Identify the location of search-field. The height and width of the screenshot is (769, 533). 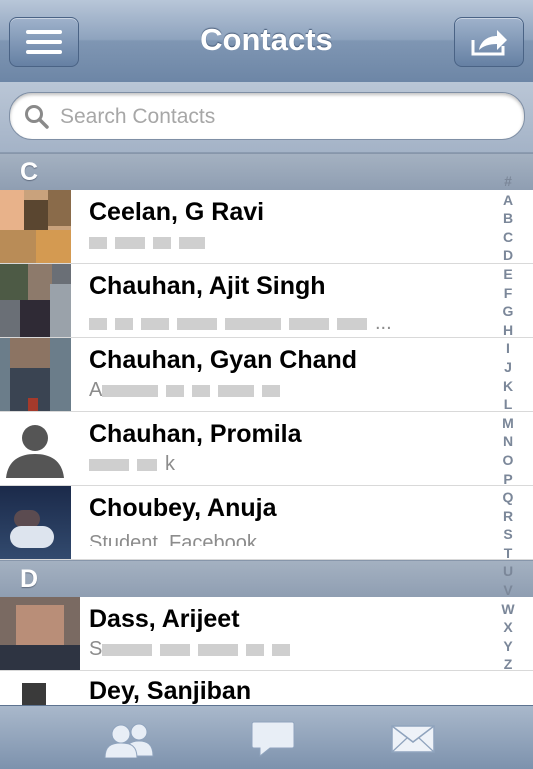
(267, 116).